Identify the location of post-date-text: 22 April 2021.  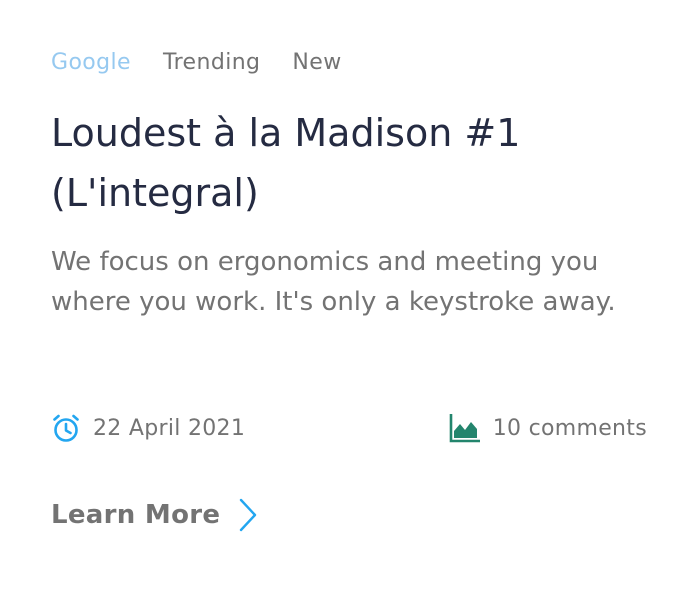
(169, 428).